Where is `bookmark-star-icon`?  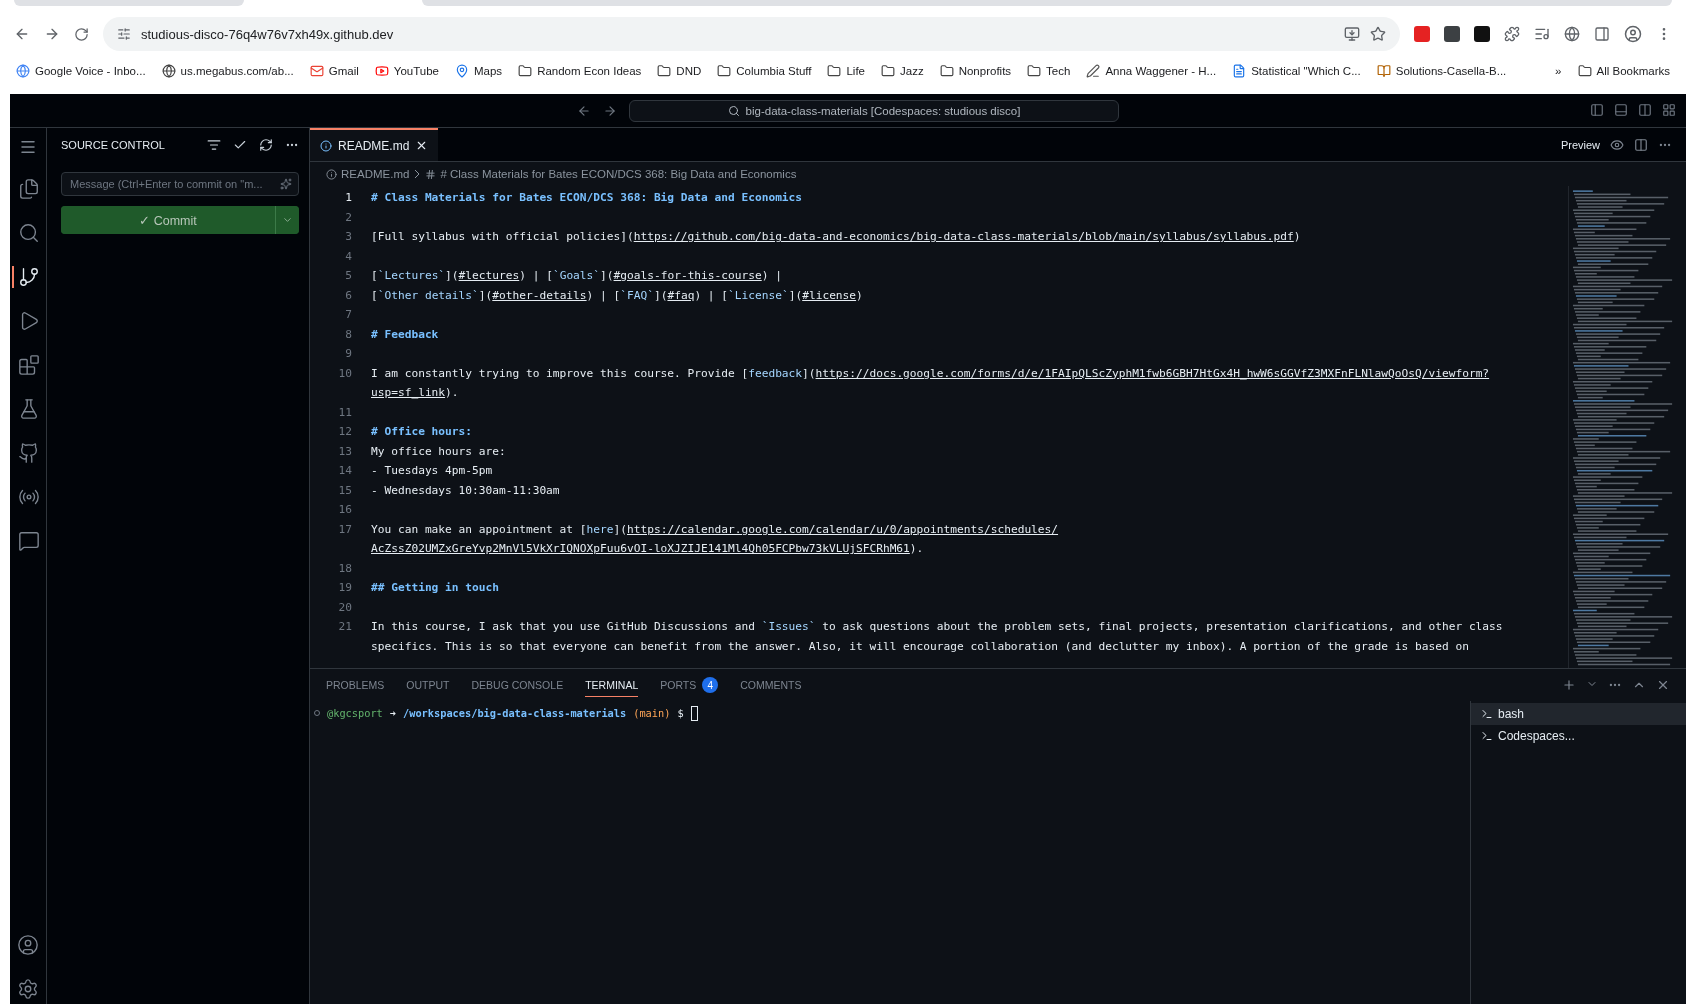
bookmark-star-icon is located at coordinates (1378, 34).